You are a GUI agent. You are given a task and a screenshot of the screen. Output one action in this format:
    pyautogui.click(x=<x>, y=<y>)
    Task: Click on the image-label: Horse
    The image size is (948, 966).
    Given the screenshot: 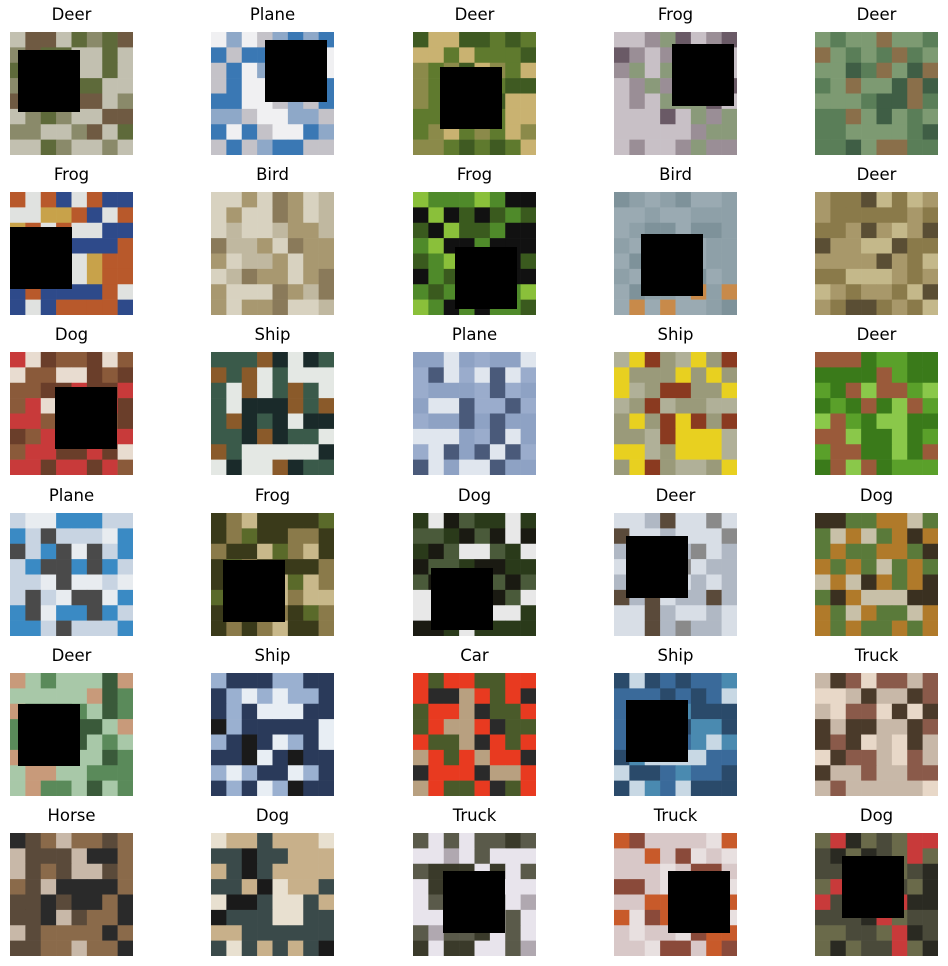 What is the action you would take?
    pyautogui.click(x=71, y=815)
    